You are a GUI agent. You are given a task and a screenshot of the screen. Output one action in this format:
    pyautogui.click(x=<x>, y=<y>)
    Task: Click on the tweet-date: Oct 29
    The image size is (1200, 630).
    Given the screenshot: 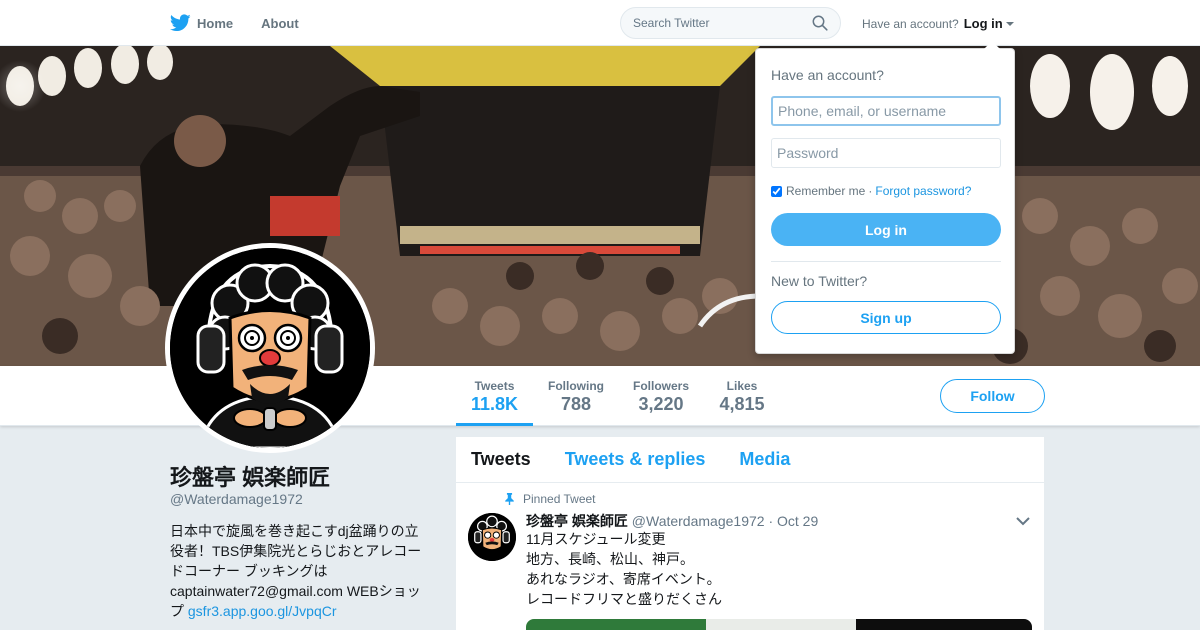 What is the action you would take?
    pyautogui.click(x=797, y=521)
    